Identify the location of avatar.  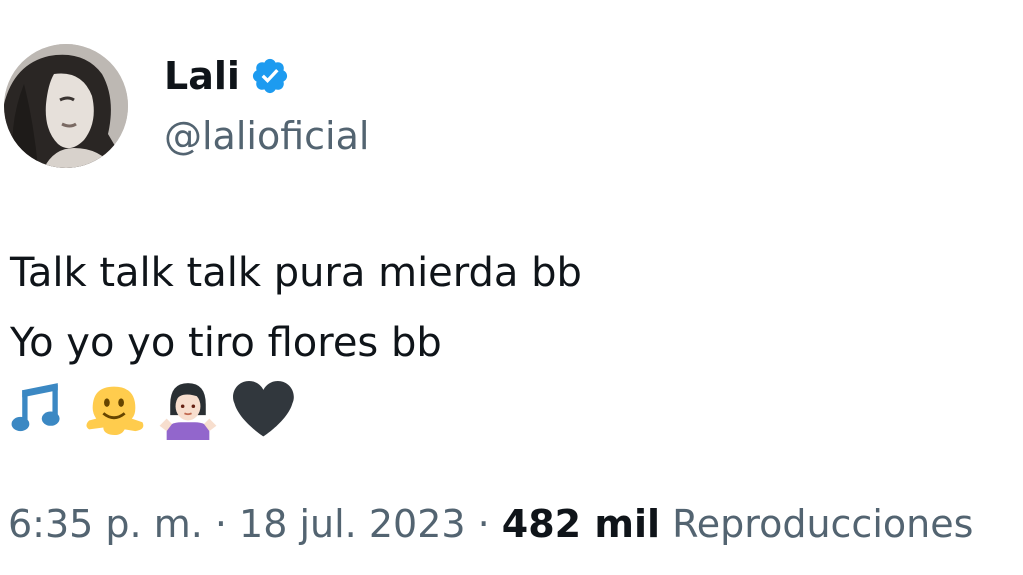
(66, 106).